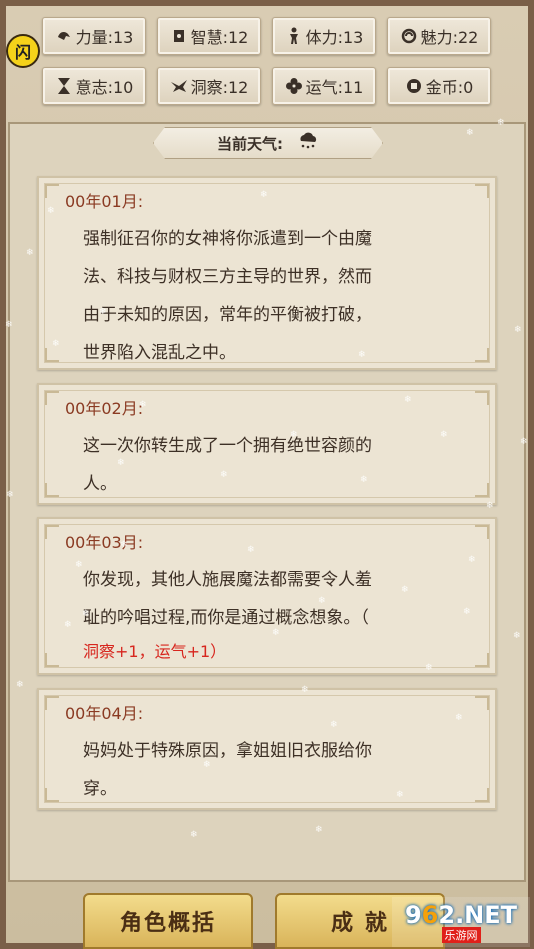 This screenshot has width=534, height=949. What do you see at coordinates (94, 86) in the screenshot?
I see `stat-willpower: 意志:10` at bounding box center [94, 86].